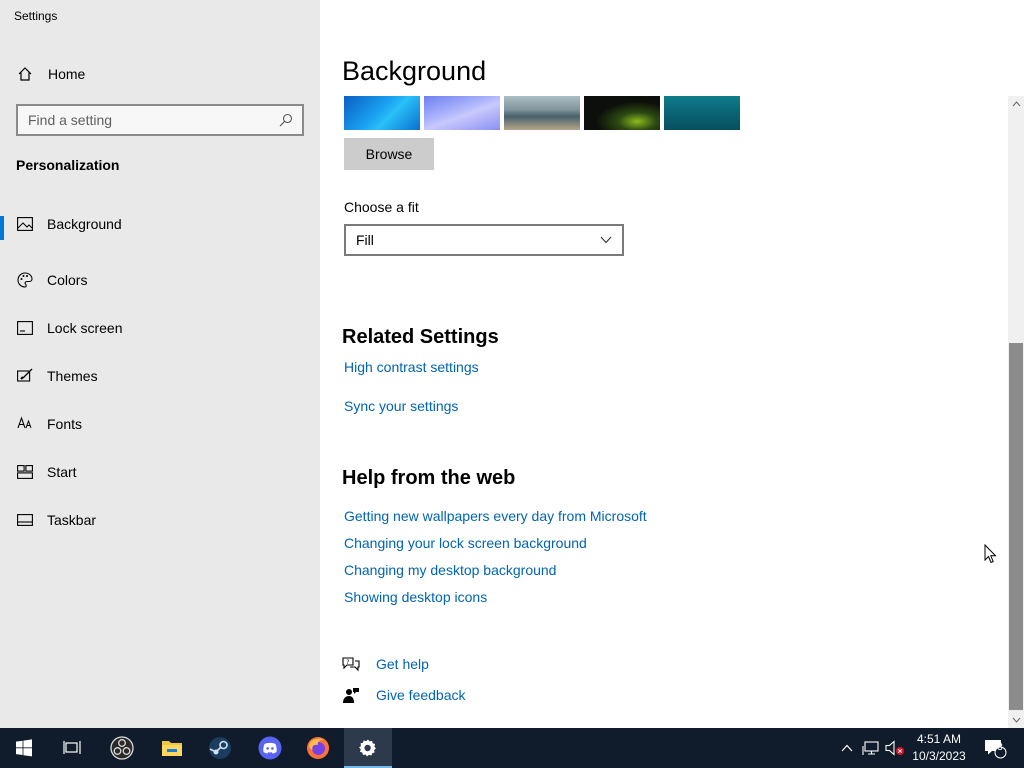 This screenshot has height=768, width=1024. I want to click on discord-icon, so click(270, 748).